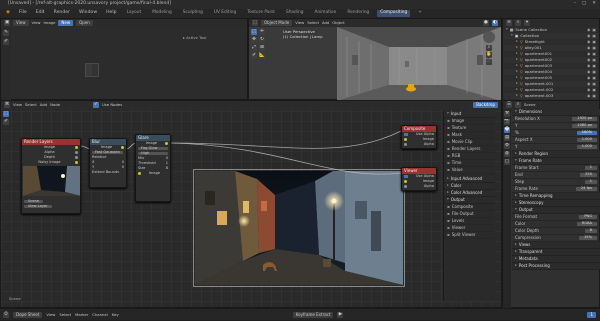 The image size is (600, 321). What do you see at coordinates (469, 207) in the screenshot?
I see `add-node-item-output: ▪ Composite` at bounding box center [469, 207].